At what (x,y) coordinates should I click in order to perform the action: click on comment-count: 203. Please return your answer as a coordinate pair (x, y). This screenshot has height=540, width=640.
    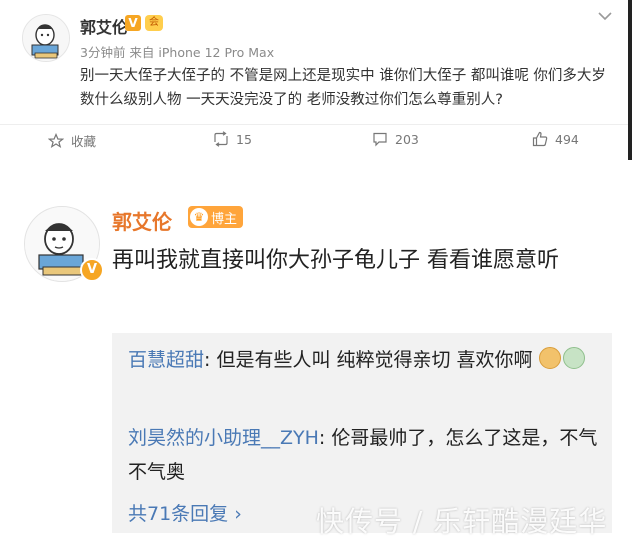
    Looking at the image, I should click on (407, 139).